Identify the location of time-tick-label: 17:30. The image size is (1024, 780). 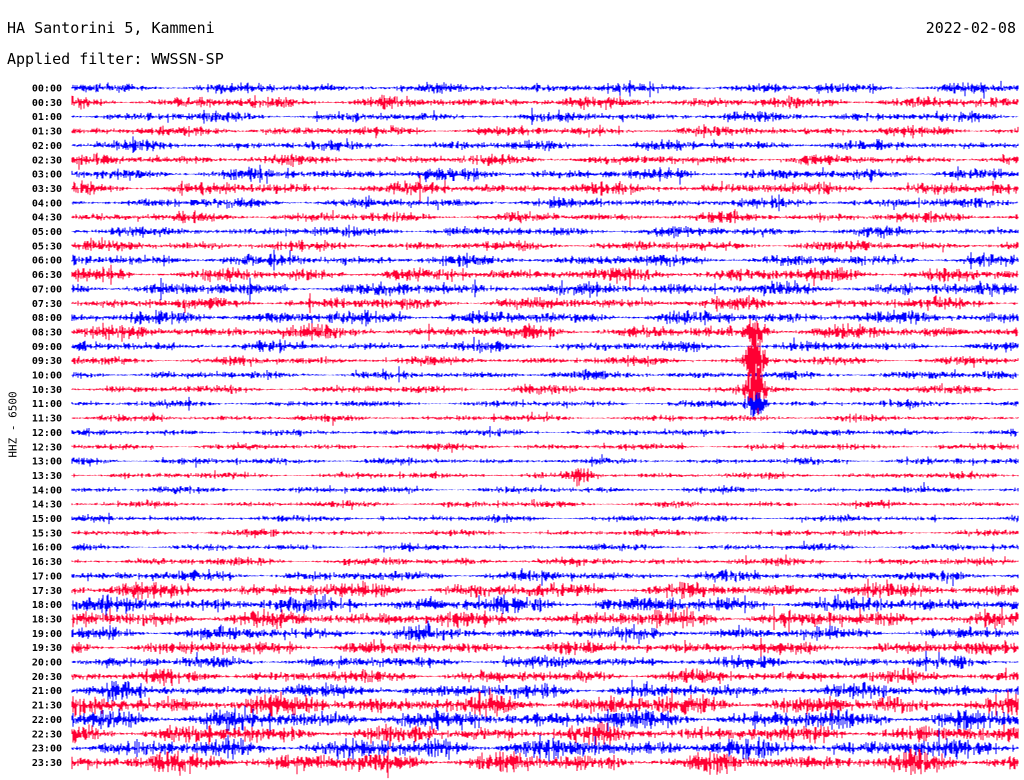
(47, 591).